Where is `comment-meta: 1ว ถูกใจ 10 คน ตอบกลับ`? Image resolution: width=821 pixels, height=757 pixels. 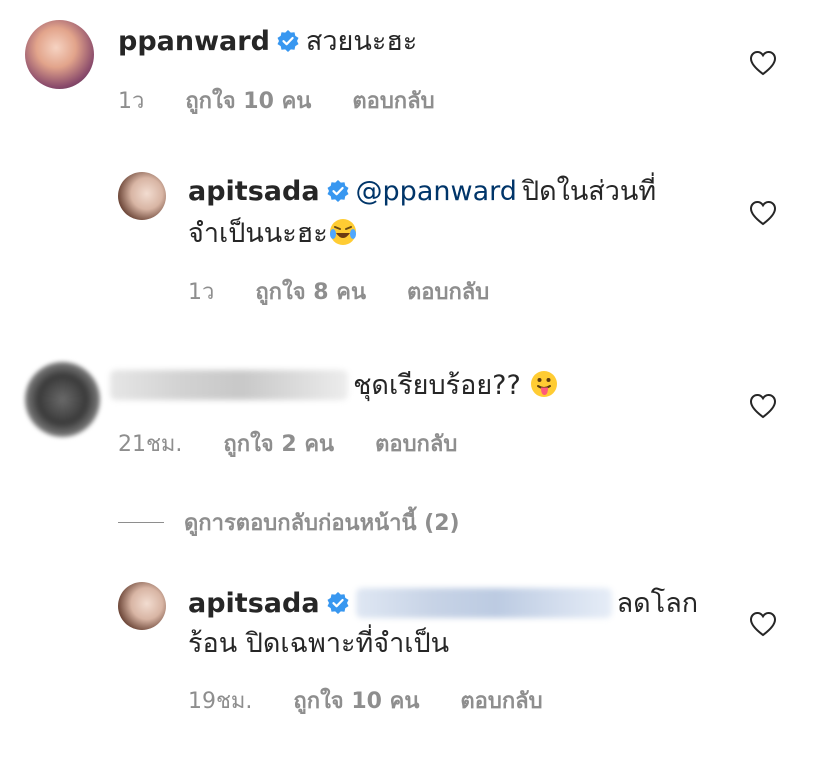 comment-meta: 1ว ถูกใจ 10 คน ตอบกลับ is located at coordinates (293, 100).